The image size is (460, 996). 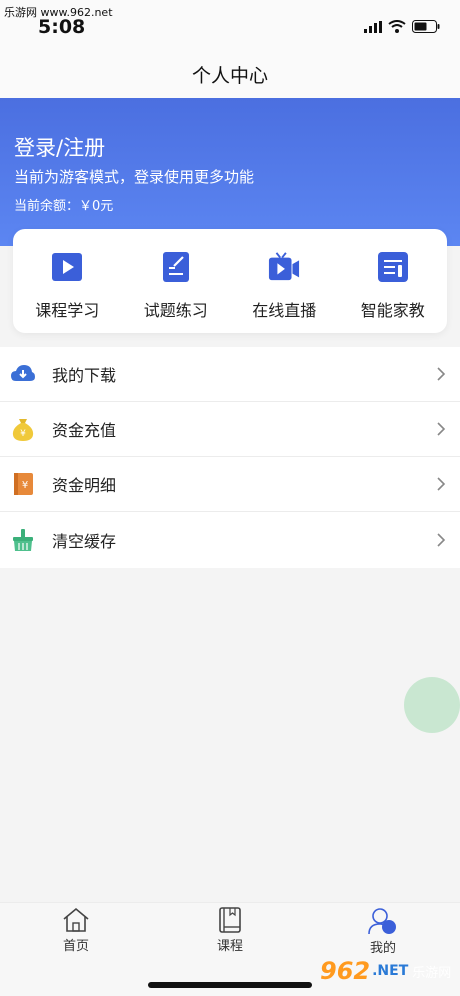 What do you see at coordinates (392, 310) in the screenshot?
I see `quick-action-label: 智能家教` at bounding box center [392, 310].